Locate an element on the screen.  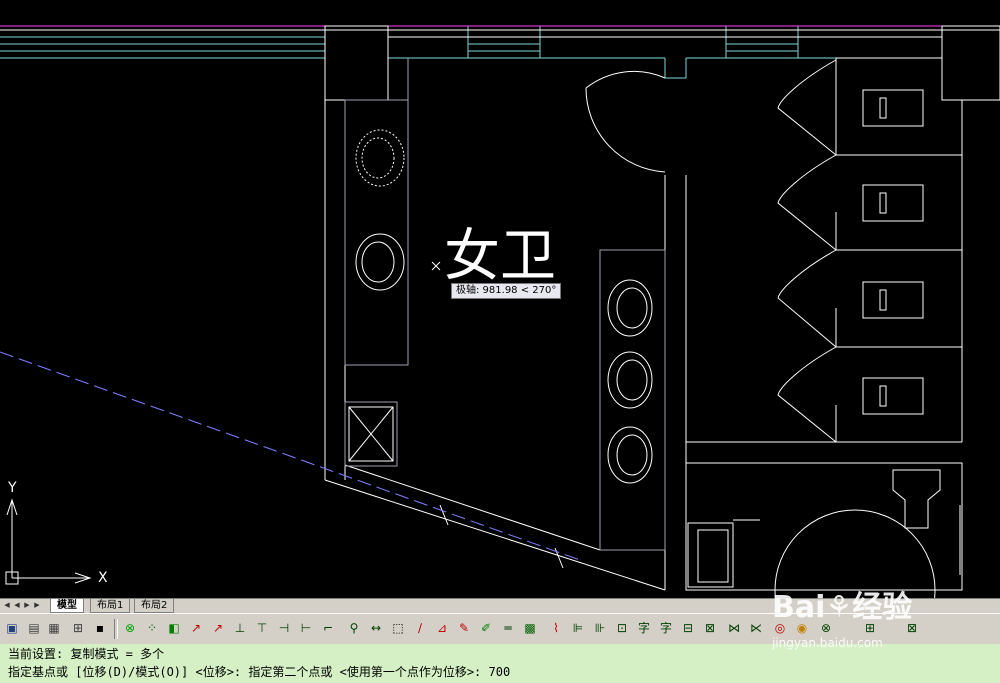
tab-model: 模型 is located at coordinates (67, 606).